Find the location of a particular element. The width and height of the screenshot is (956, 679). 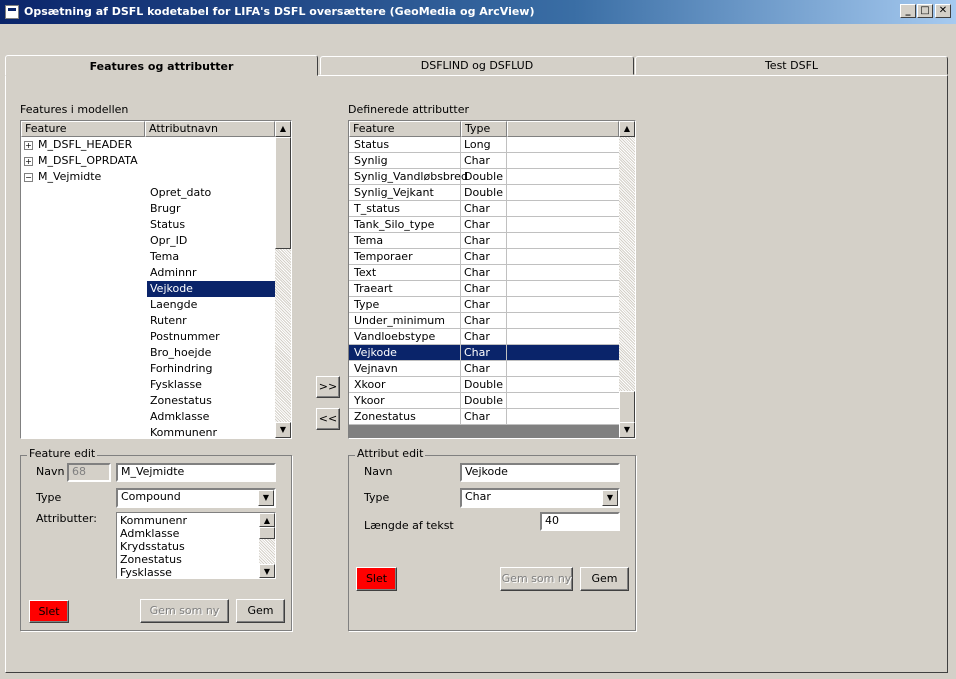

close-button: ✕ is located at coordinates (943, 11).